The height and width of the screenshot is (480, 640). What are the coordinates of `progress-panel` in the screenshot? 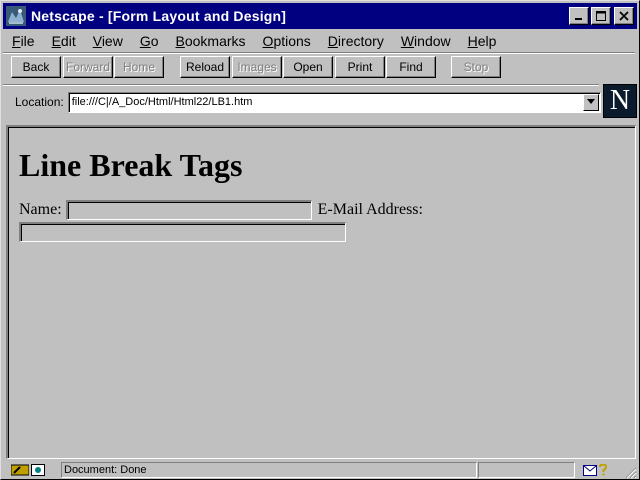 It's located at (526, 470).